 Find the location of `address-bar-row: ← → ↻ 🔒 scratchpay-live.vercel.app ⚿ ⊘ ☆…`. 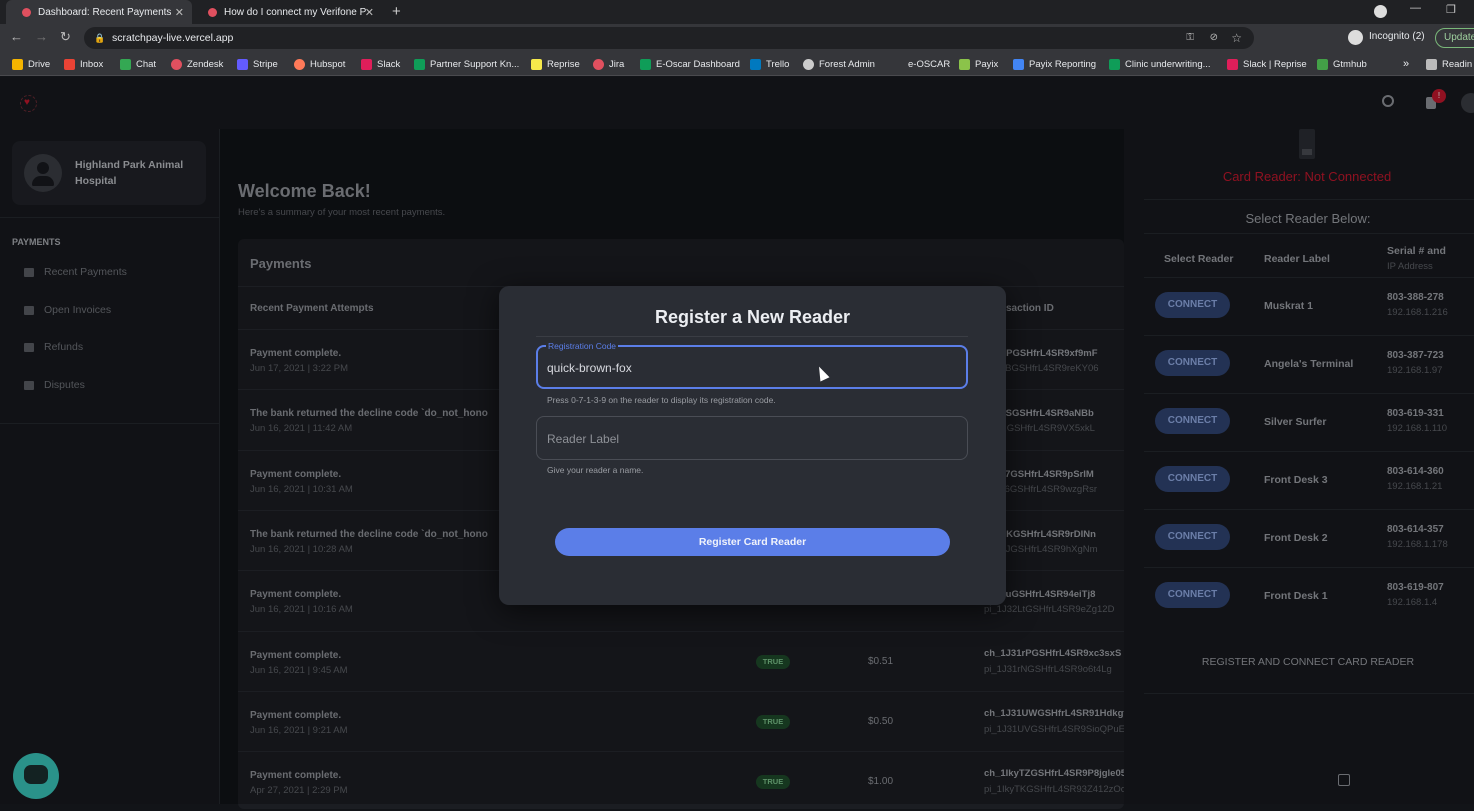

address-bar-row: ← → ↻ 🔒 scratchpay-live.vercel.app ⚿ ⊘ ☆… is located at coordinates (737, 38).